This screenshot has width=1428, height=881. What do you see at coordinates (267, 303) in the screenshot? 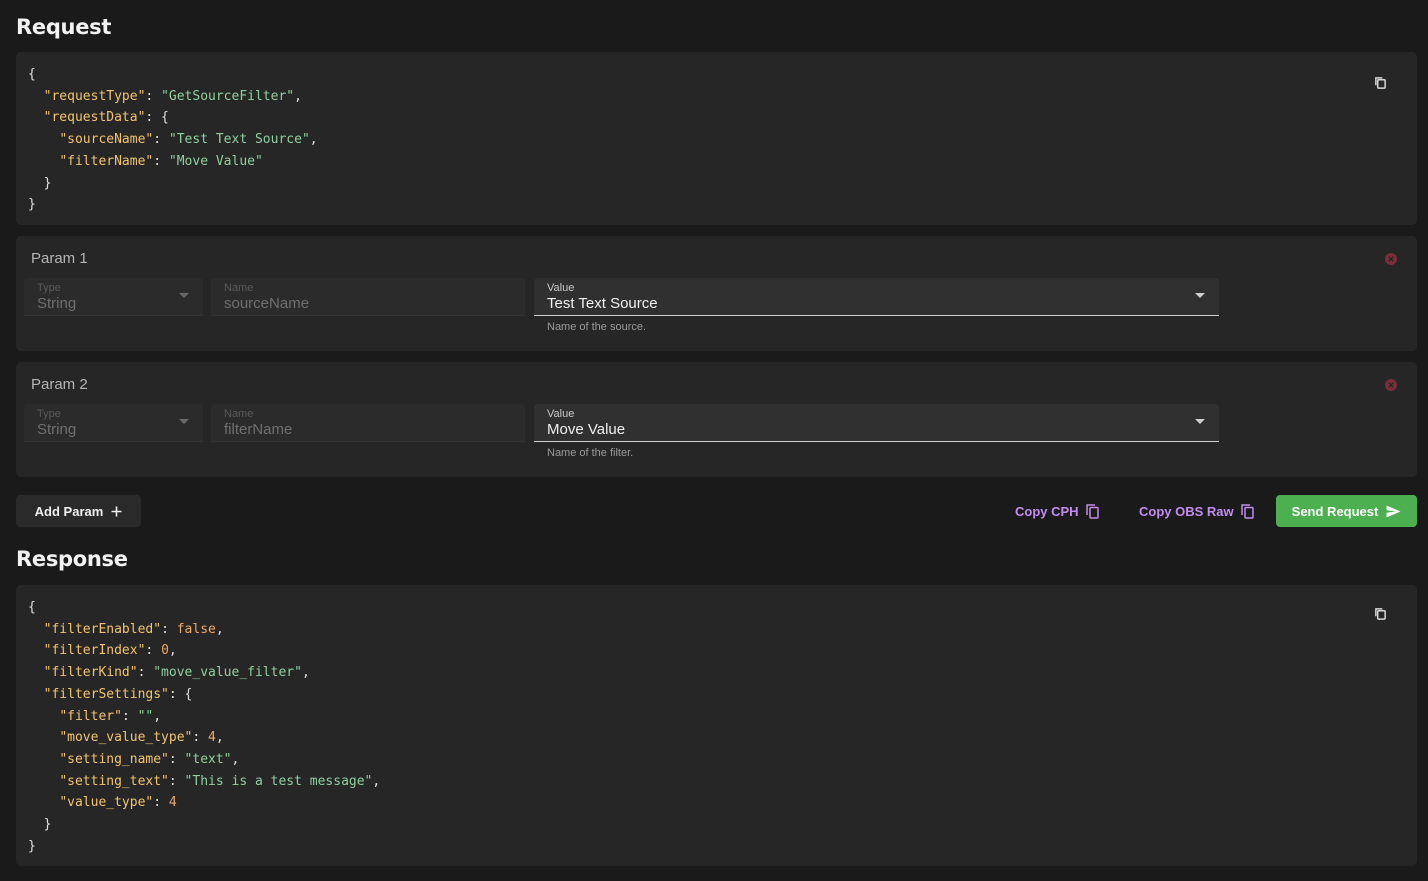
I see `name-value: sourceName` at bounding box center [267, 303].